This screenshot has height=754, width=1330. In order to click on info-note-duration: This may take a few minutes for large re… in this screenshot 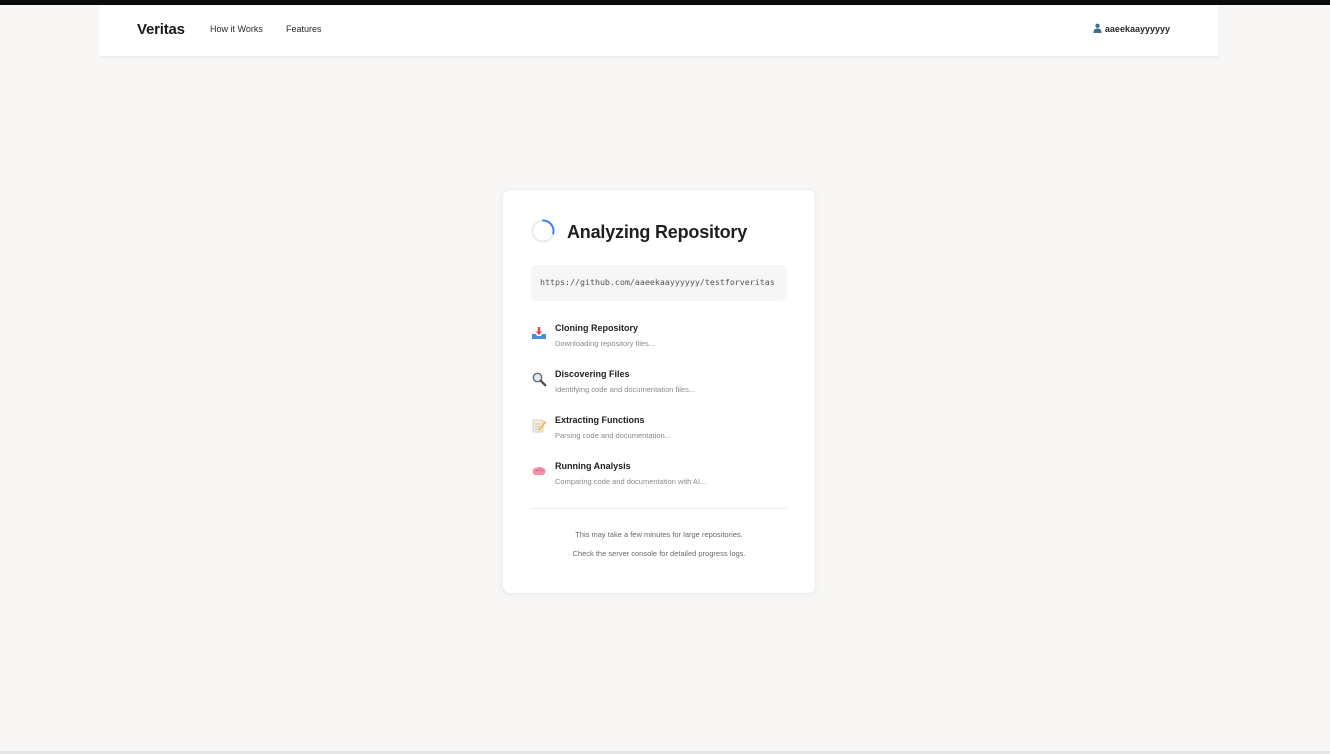, I will do `click(659, 534)`.